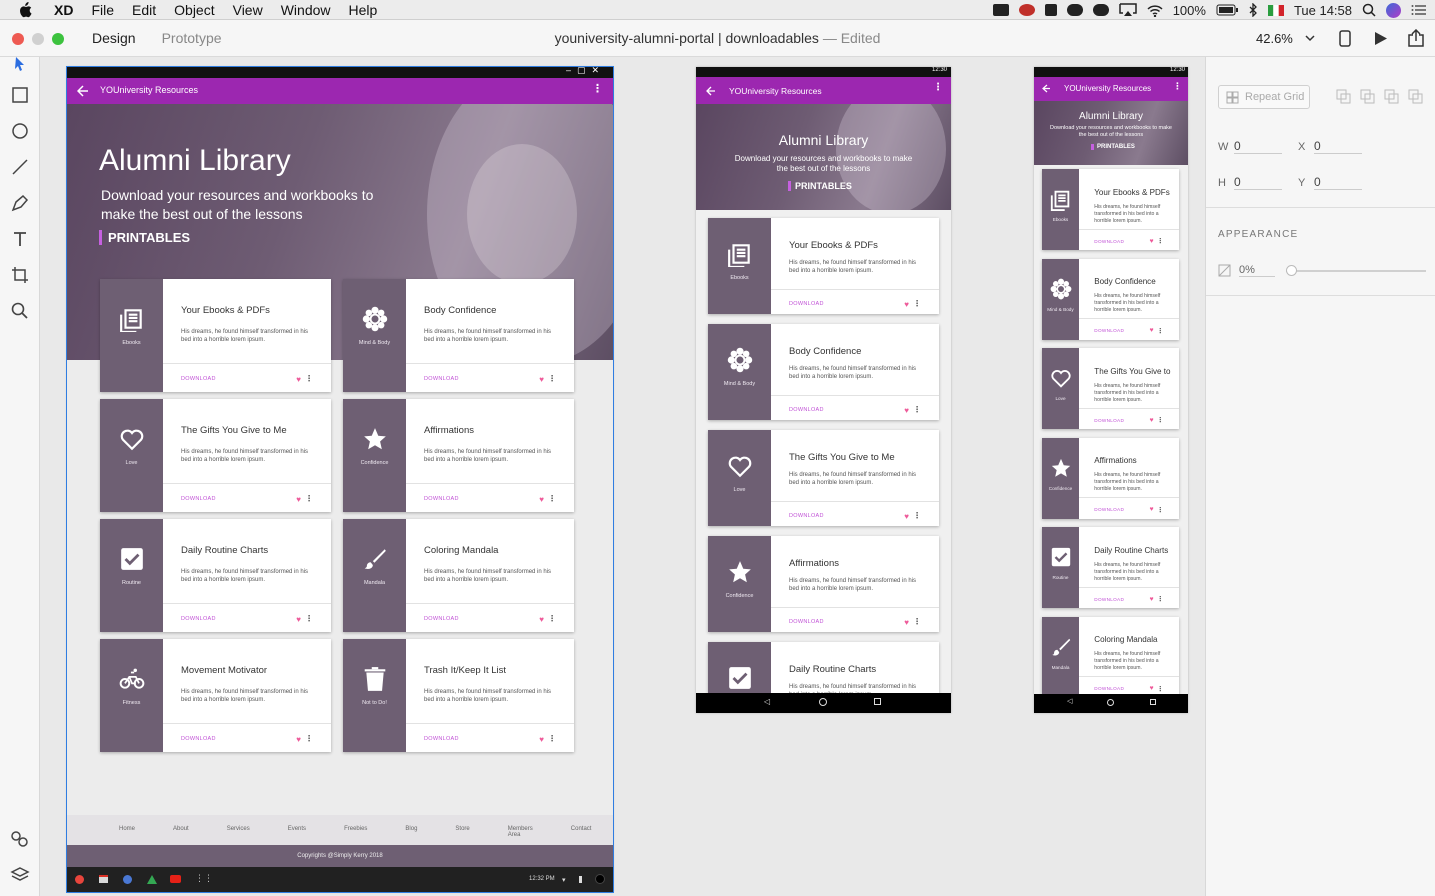  I want to click on menu-window: Window, so click(306, 10).